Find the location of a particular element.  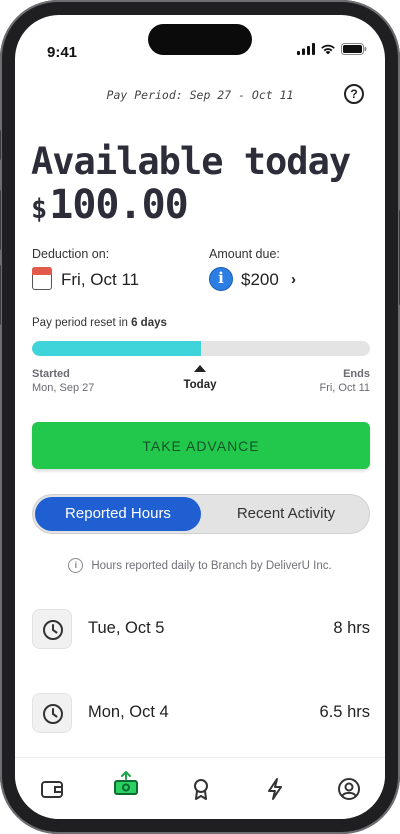

amount-due-label: Amount due: is located at coordinates (244, 254).